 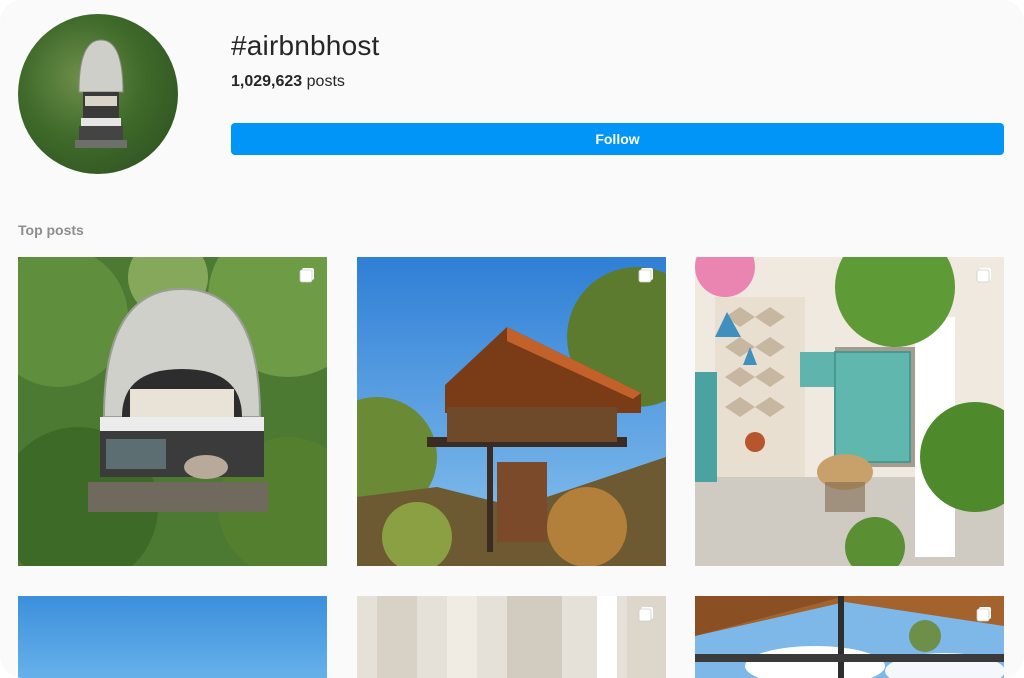 I want to click on posts-word: posts, so click(x=325, y=81).